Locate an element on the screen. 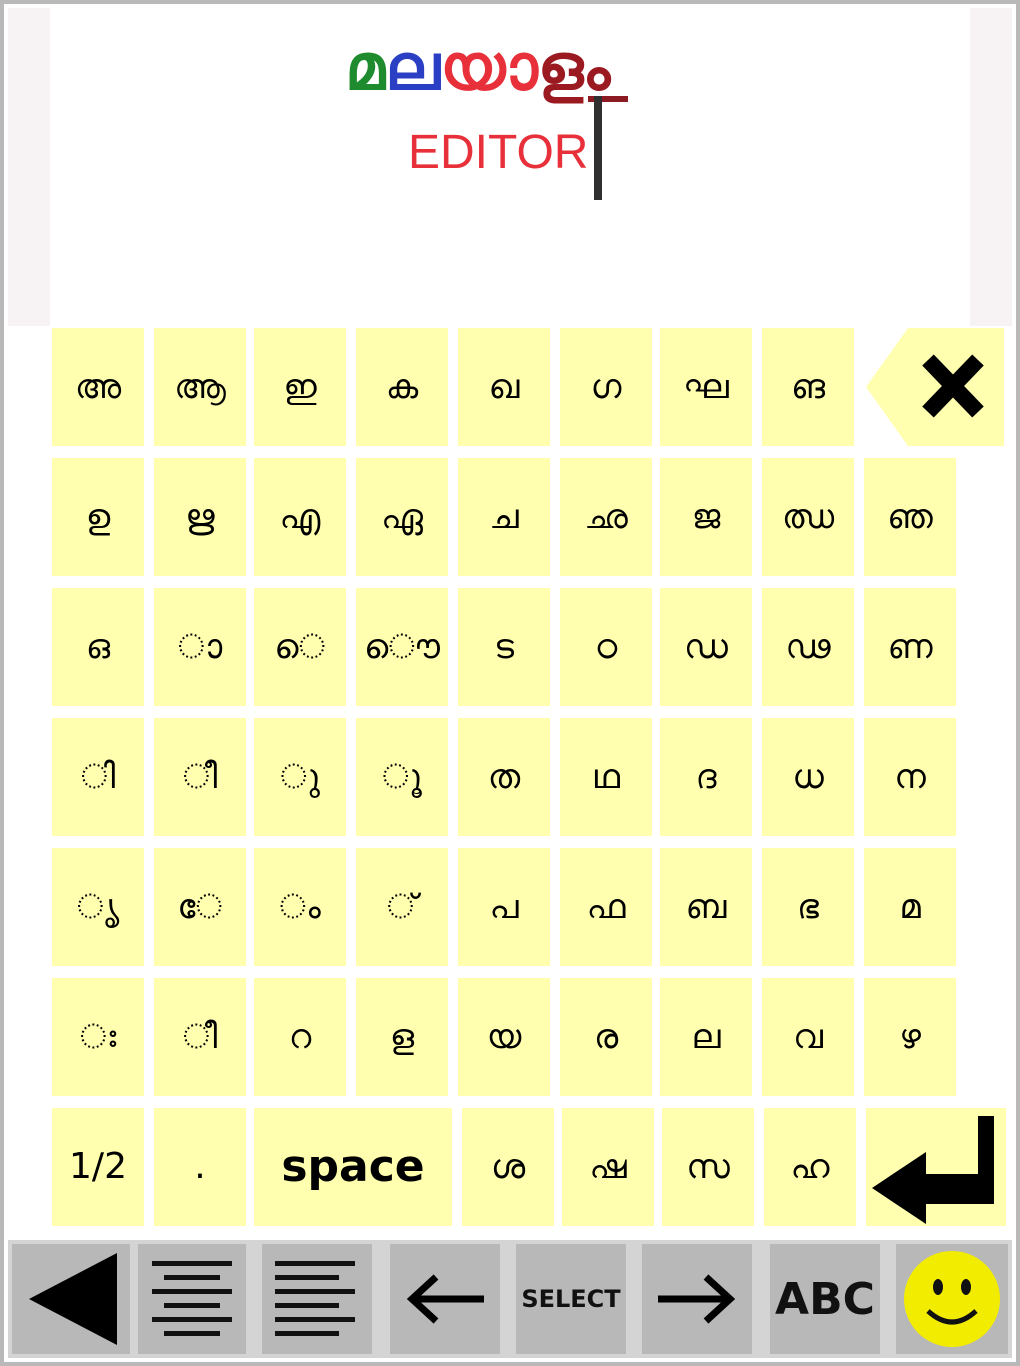  key-5-5: ര is located at coordinates (606, 1037).